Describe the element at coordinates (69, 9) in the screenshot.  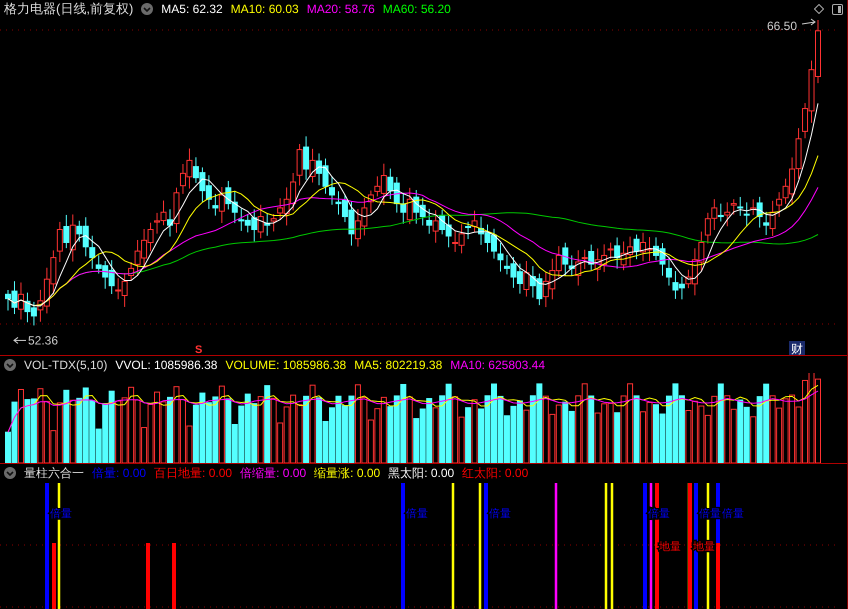
I see `stock-title: 格力电器(日线,前复权)` at that location.